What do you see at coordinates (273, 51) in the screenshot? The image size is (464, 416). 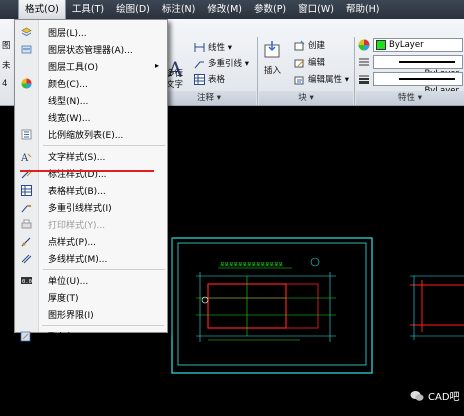 I see `insert-block-button` at bounding box center [273, 51].